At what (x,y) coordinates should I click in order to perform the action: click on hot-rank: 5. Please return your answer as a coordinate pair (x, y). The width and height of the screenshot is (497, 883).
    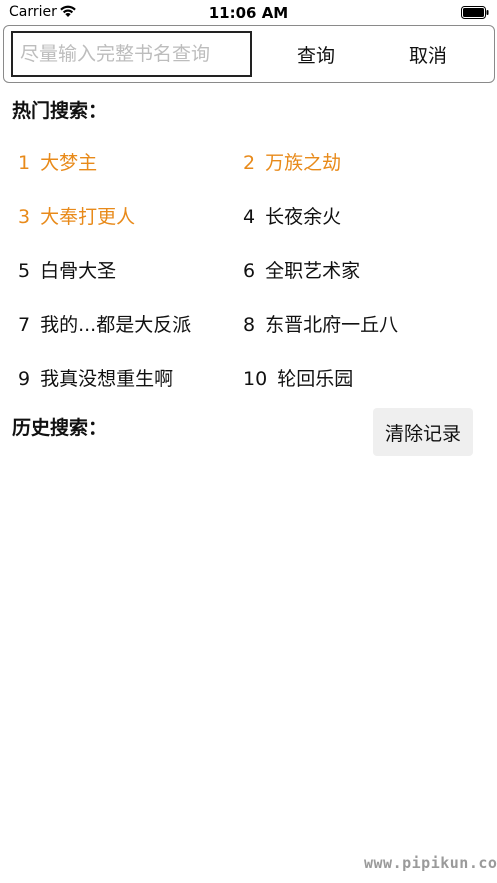
    Looking at the image, I should click on (24, 271).